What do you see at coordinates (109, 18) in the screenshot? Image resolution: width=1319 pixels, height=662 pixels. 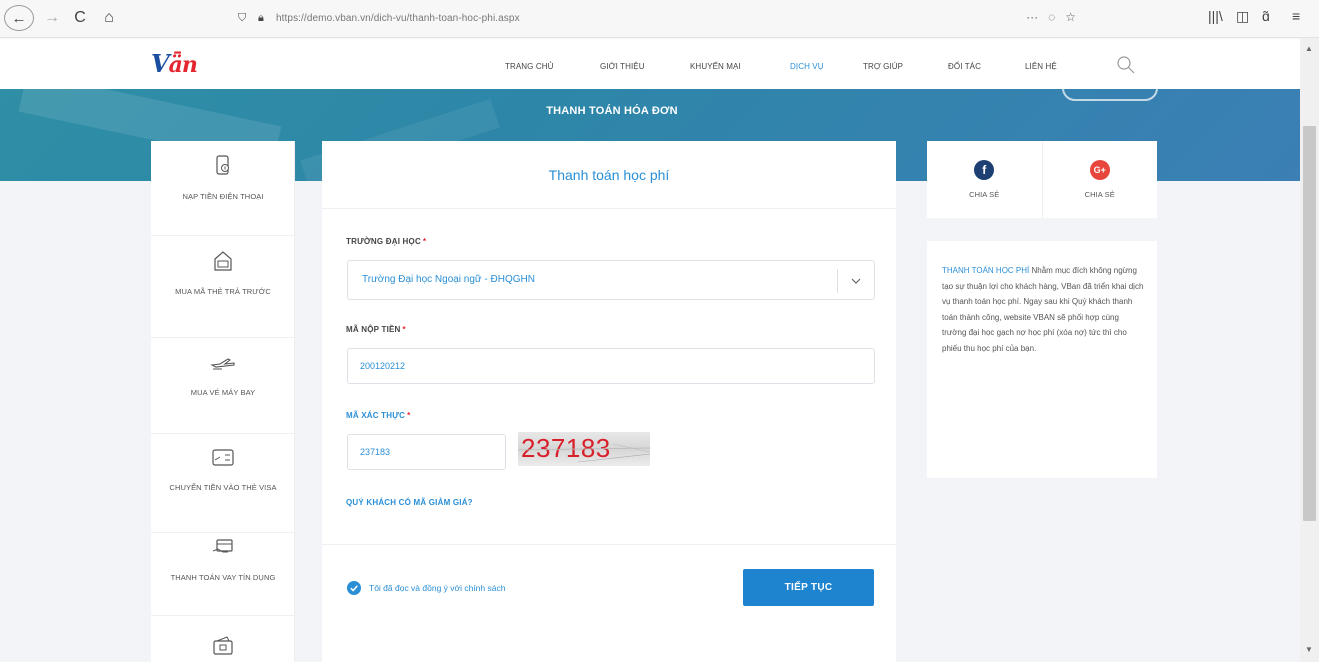 I see `home-button: ⌂` at bounding box center [109, 18].